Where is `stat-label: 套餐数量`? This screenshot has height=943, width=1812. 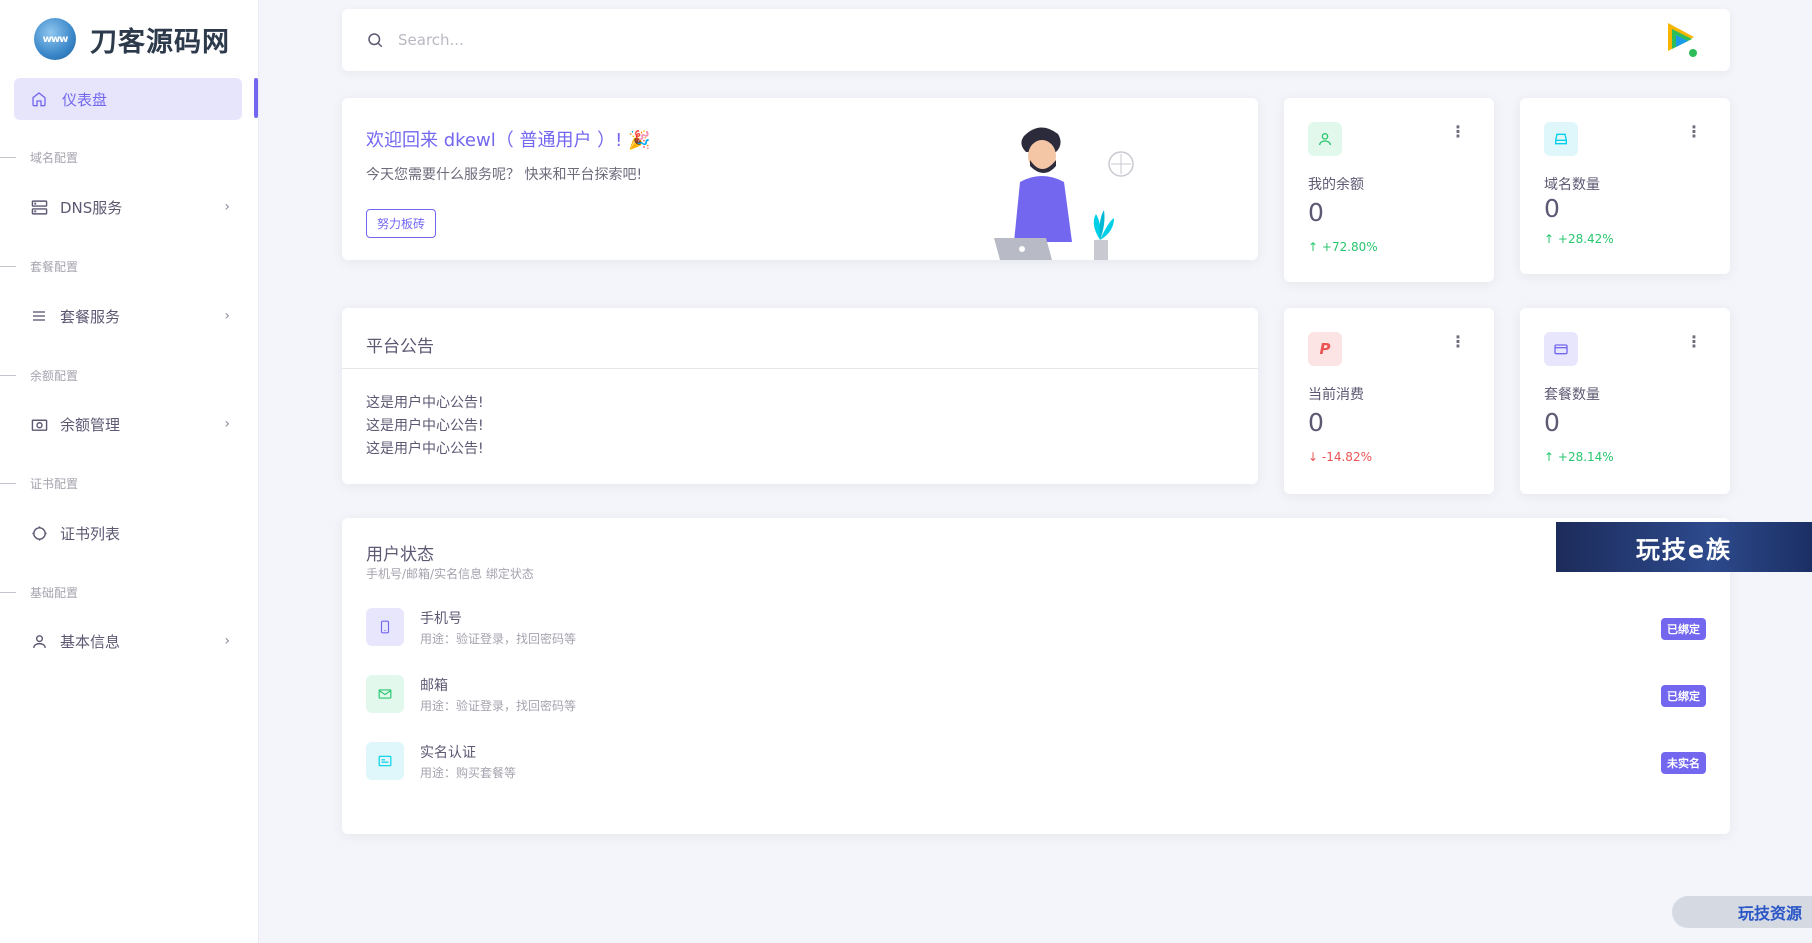 stat-label: 套餐数量 is located at coordinates (1572, 395).